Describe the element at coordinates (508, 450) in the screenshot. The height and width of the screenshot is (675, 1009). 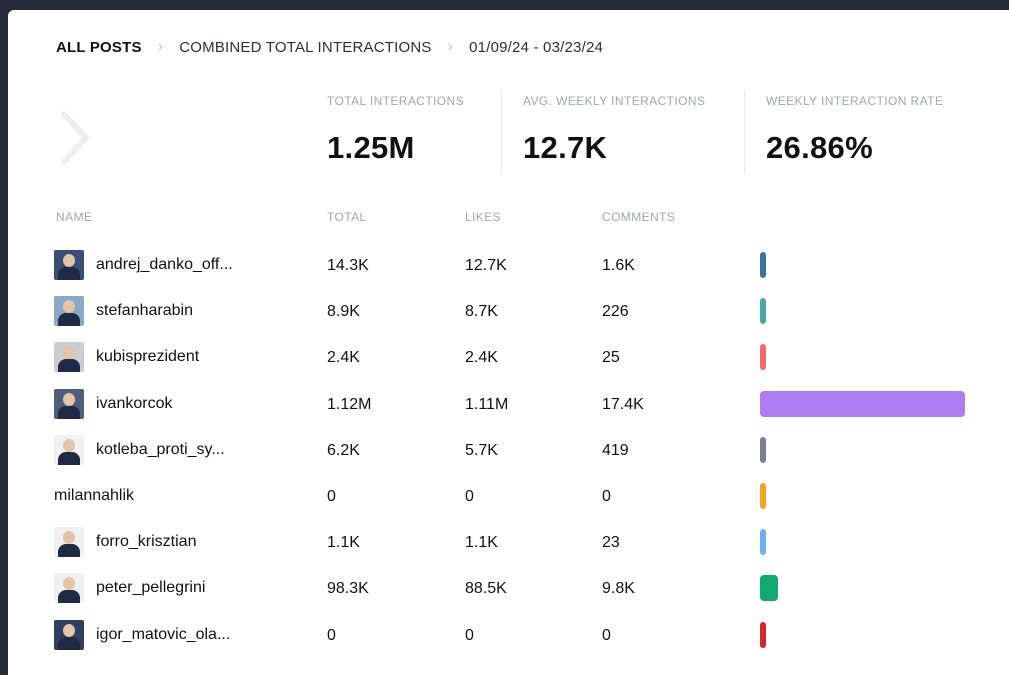
I see `table-row: kotleba_proti_sy... 6.2K 5.7K 419` at that location.